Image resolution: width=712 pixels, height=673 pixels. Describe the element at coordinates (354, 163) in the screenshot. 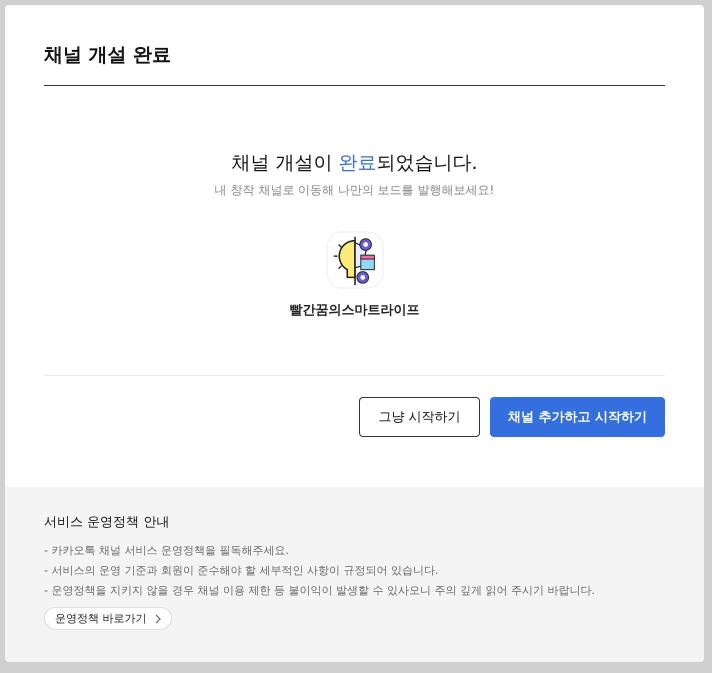

I see `headline: 채널 개설이 완료되었습니다.` at that location.